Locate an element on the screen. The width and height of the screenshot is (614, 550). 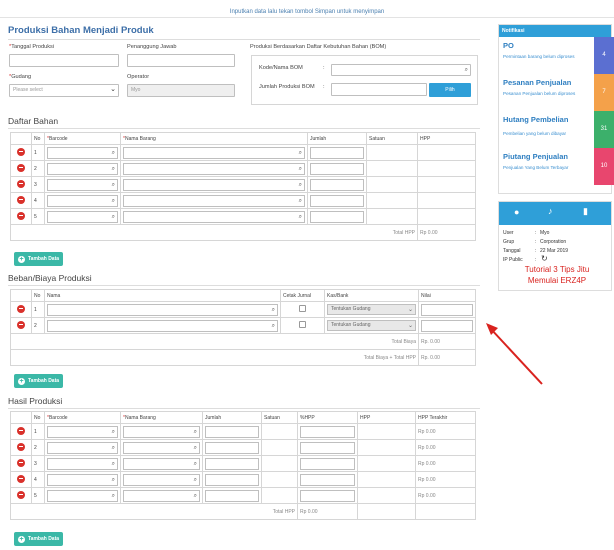
penanggung-input is located at coordinates (181, 60).